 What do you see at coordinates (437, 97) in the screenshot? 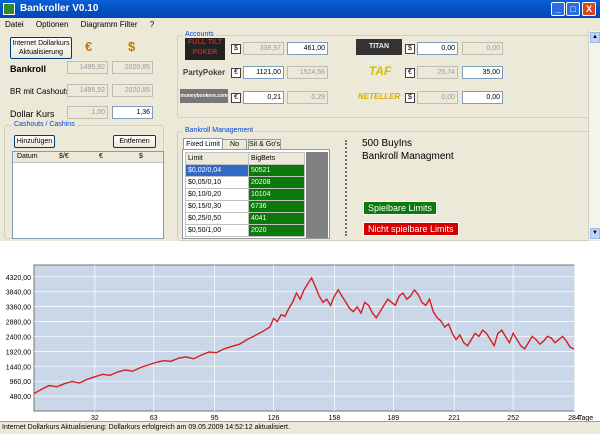
I see `neteller-balance-a: 0,00` at bounding box center [437, 97].